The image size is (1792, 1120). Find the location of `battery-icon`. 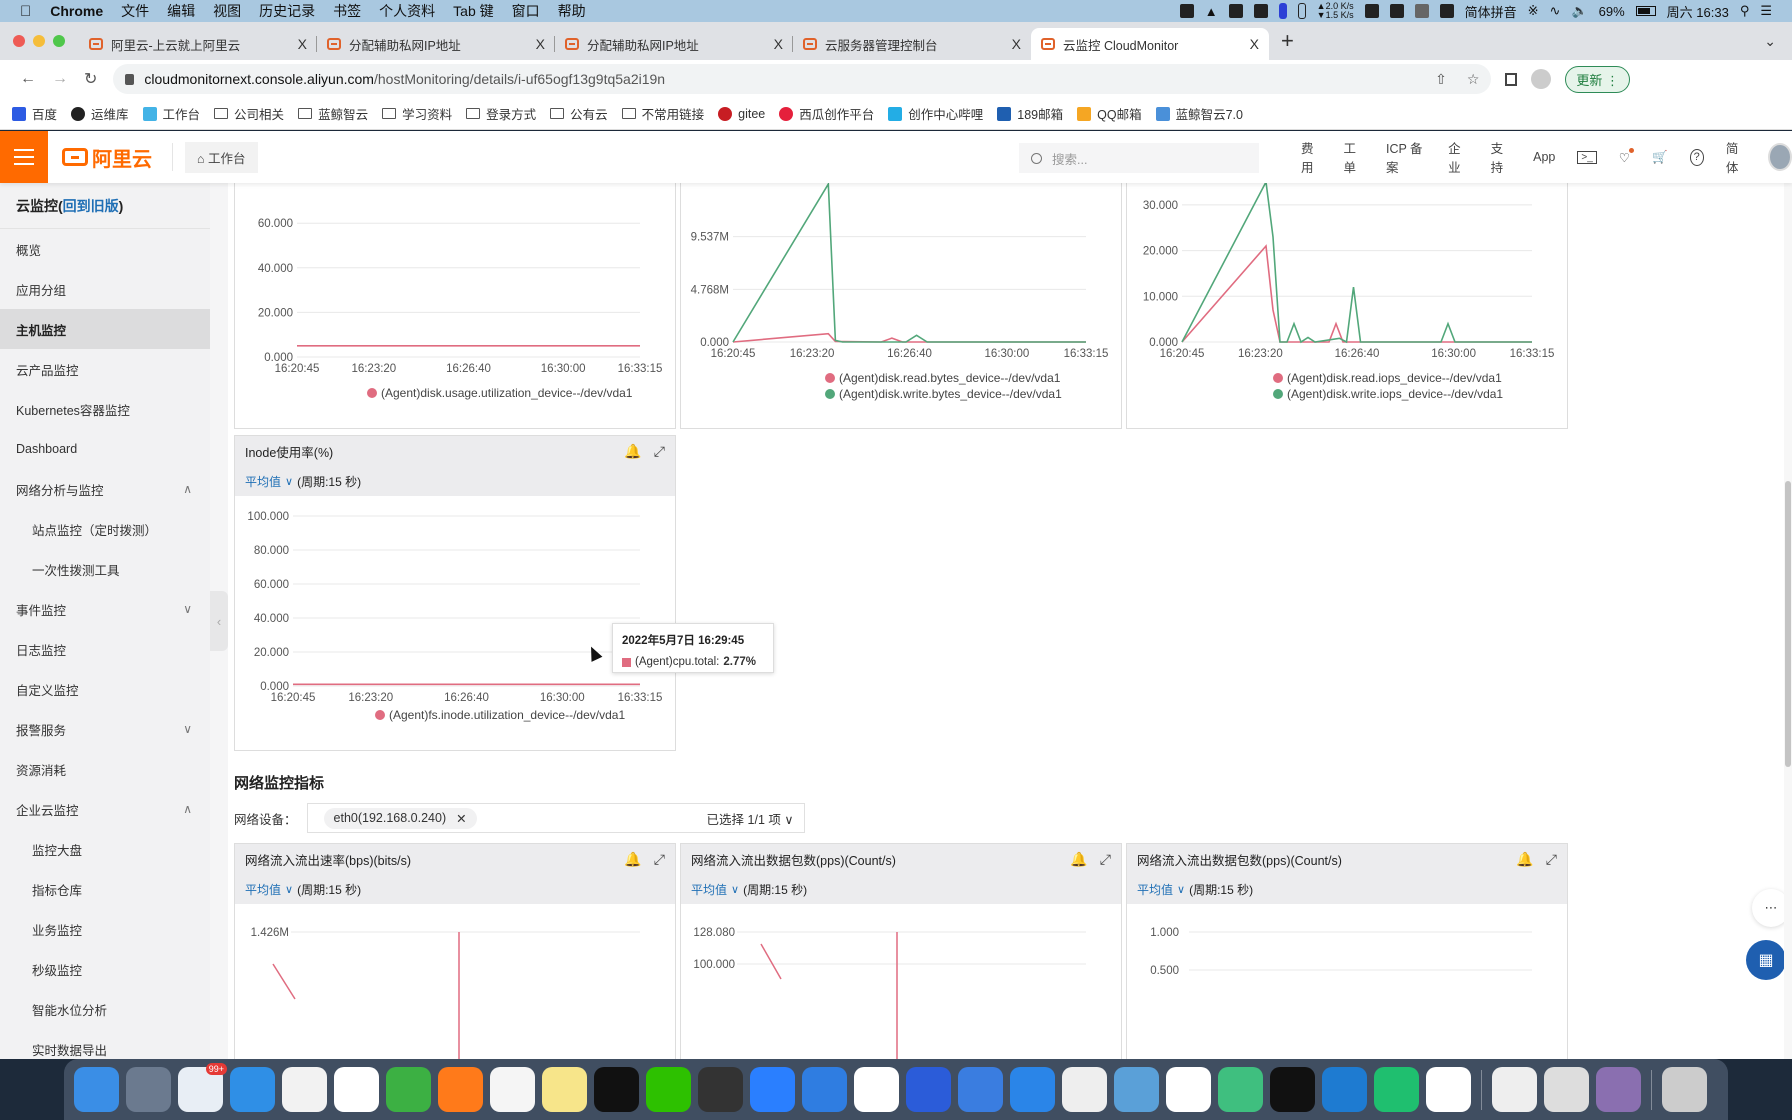

battery-icon is located at coordinates (1645, 11).